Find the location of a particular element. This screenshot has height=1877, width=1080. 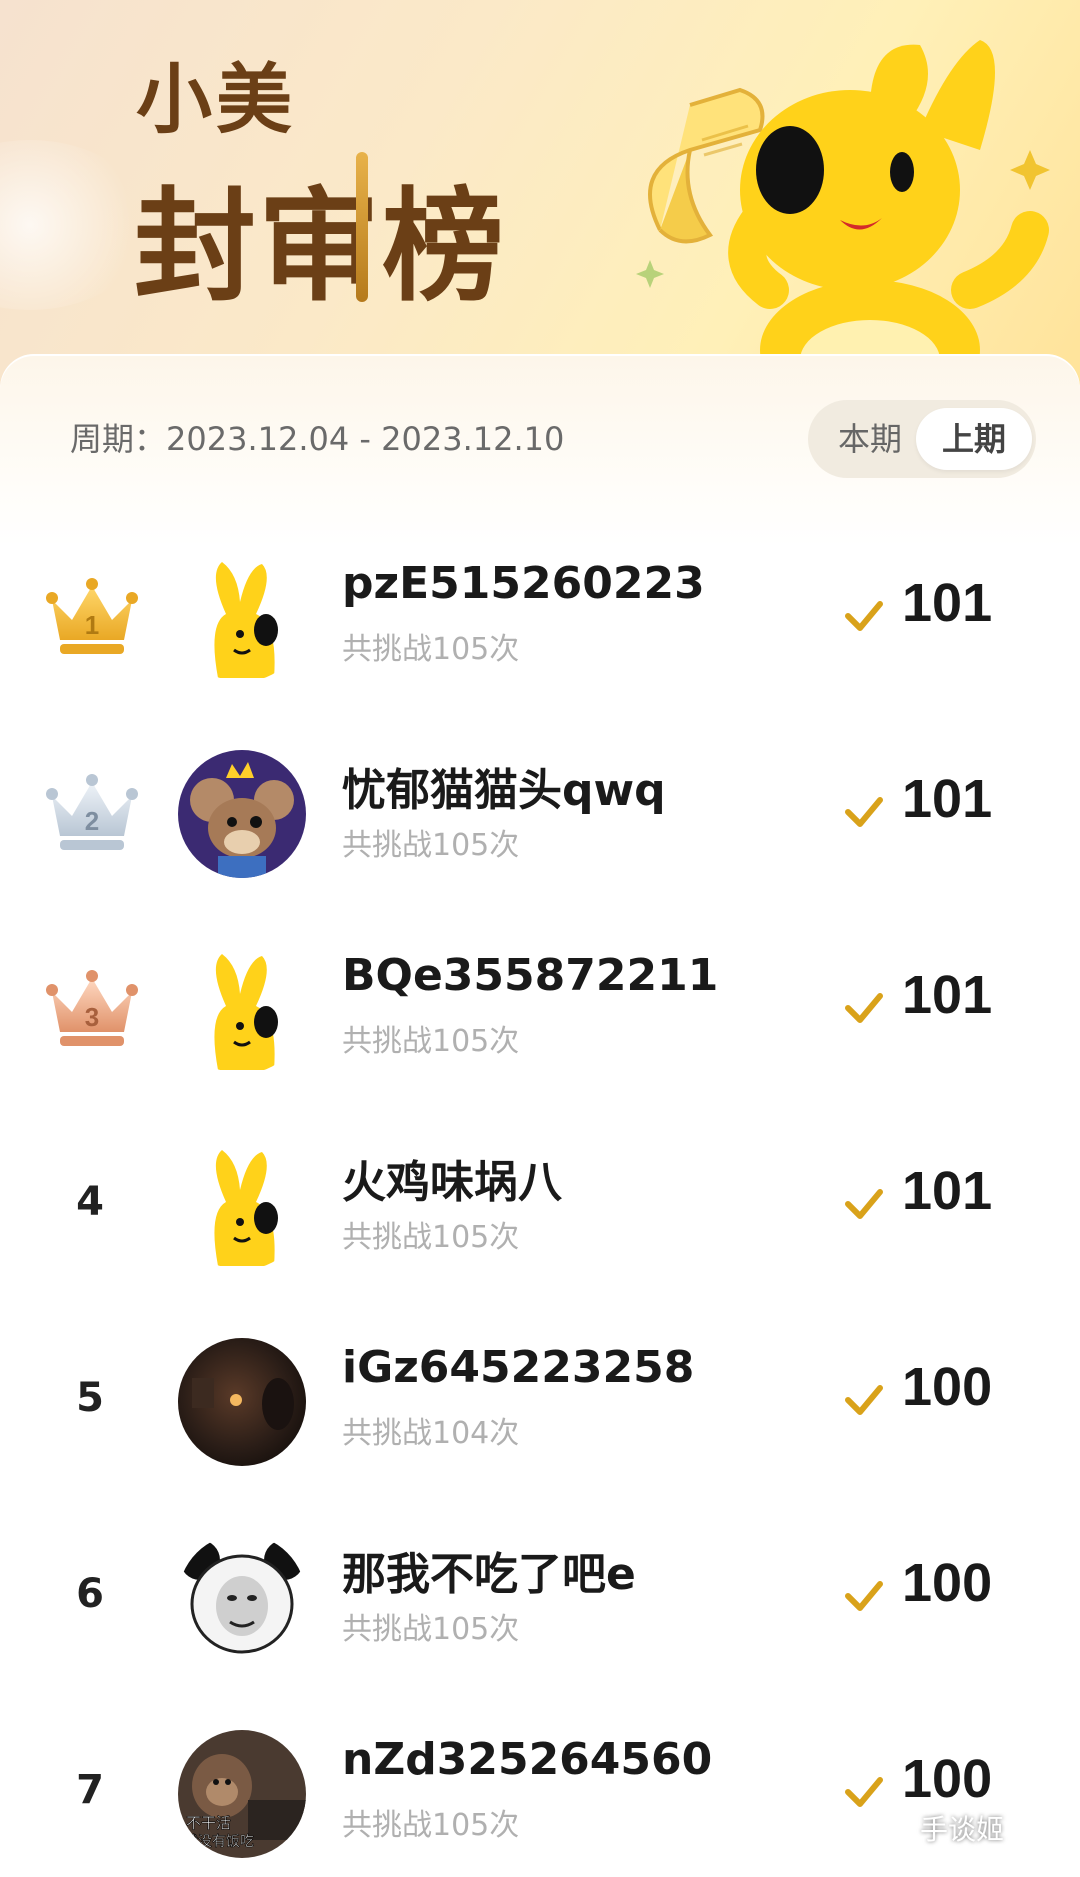

svg-text: 1 is located at coordinates (92, 625).